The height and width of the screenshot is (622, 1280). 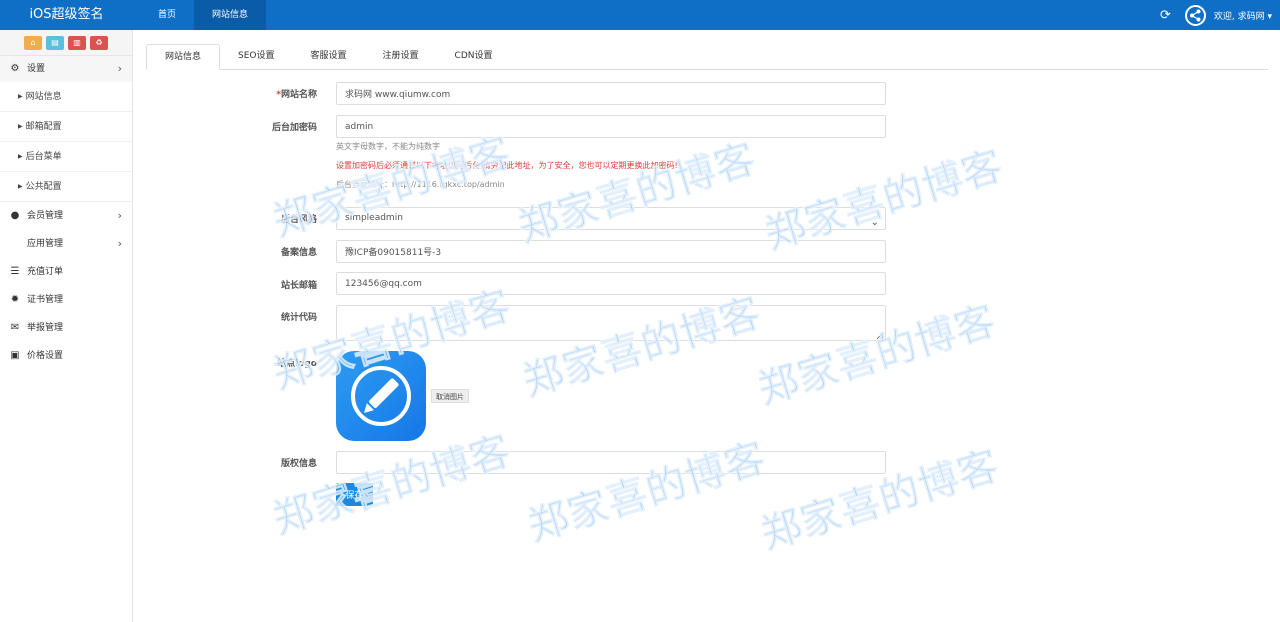 I want to click on top-right: ⟳ 欢迎, 求码网 ▾, so click(x=1216, y=15).